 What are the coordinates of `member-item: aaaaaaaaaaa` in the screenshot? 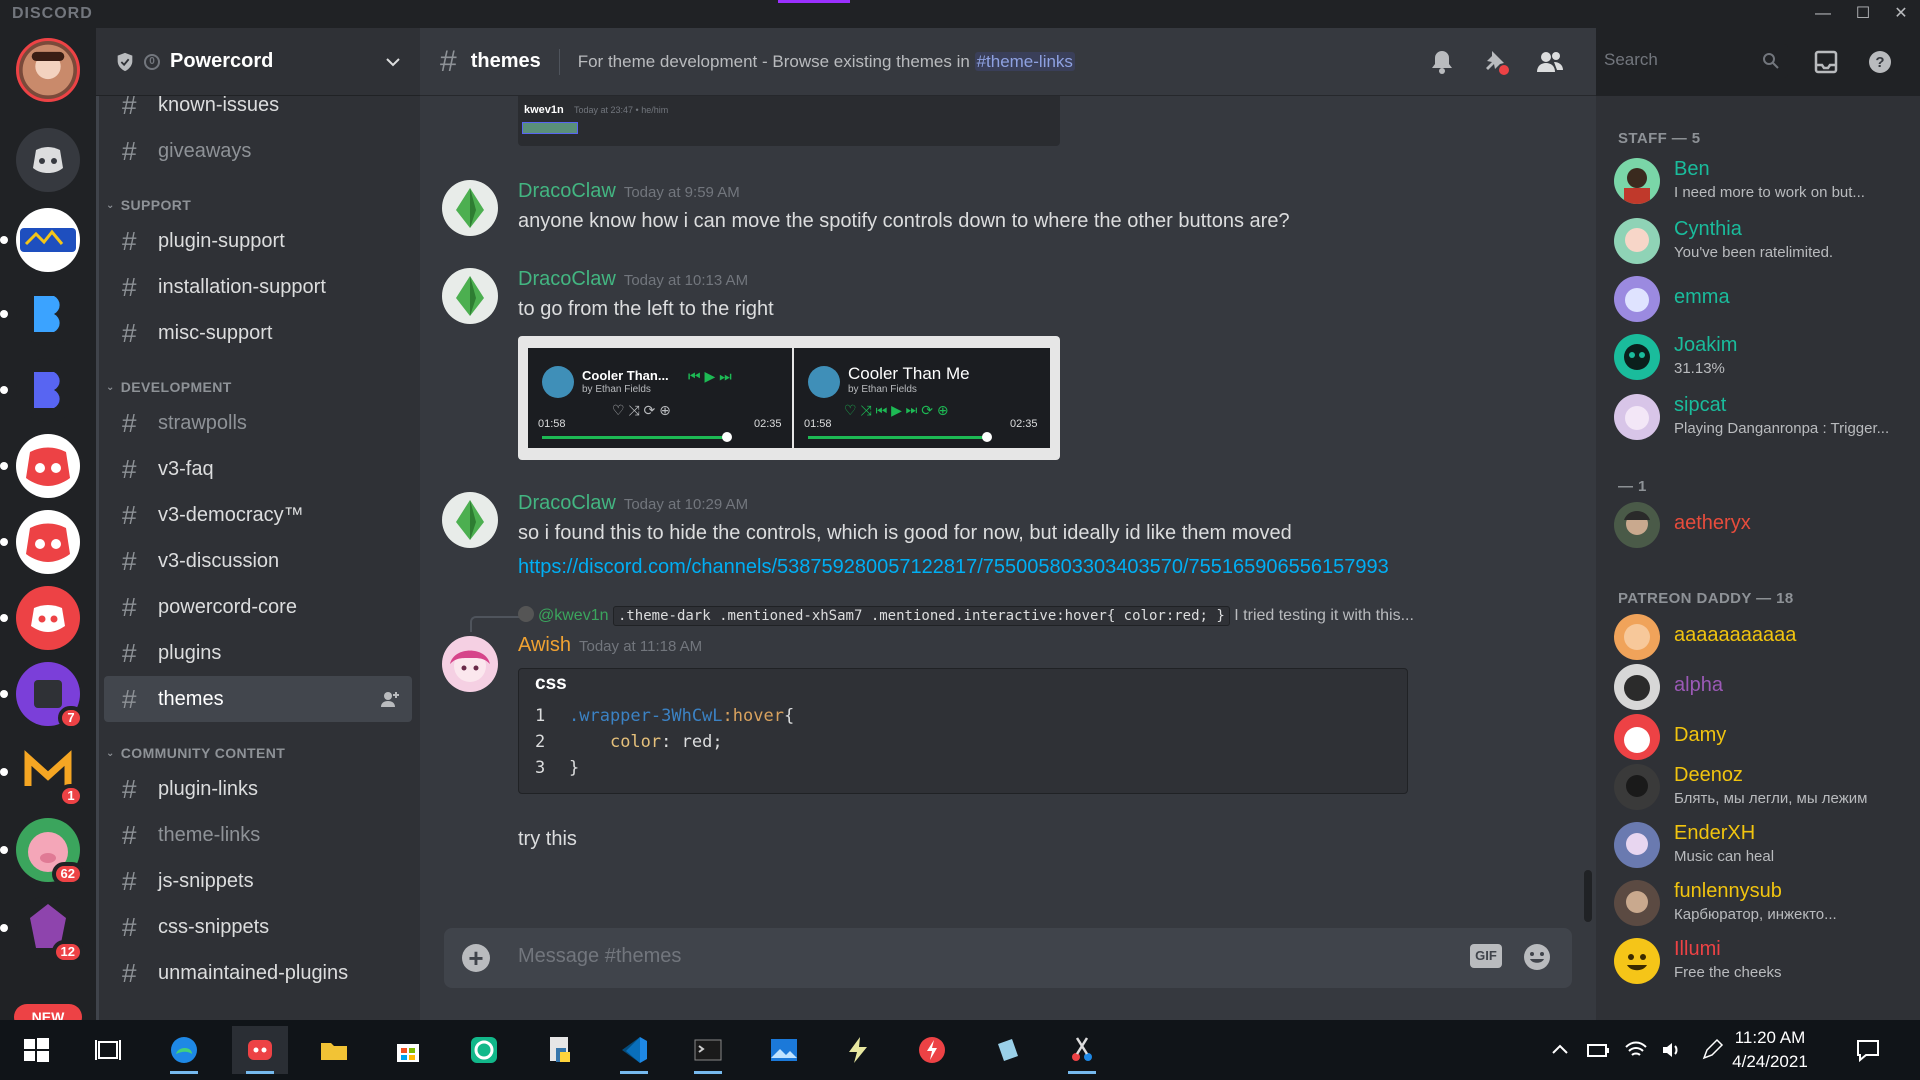 It's located at (1764, 638).